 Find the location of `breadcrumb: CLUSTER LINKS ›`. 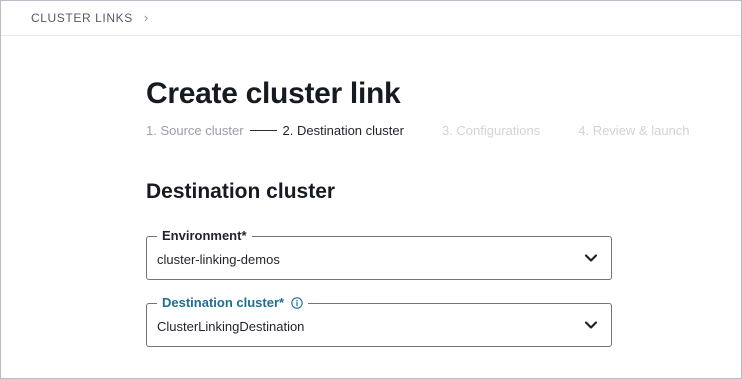

breadcrumb: CLUSTER LINKS › is located at coordinates (90, 17).